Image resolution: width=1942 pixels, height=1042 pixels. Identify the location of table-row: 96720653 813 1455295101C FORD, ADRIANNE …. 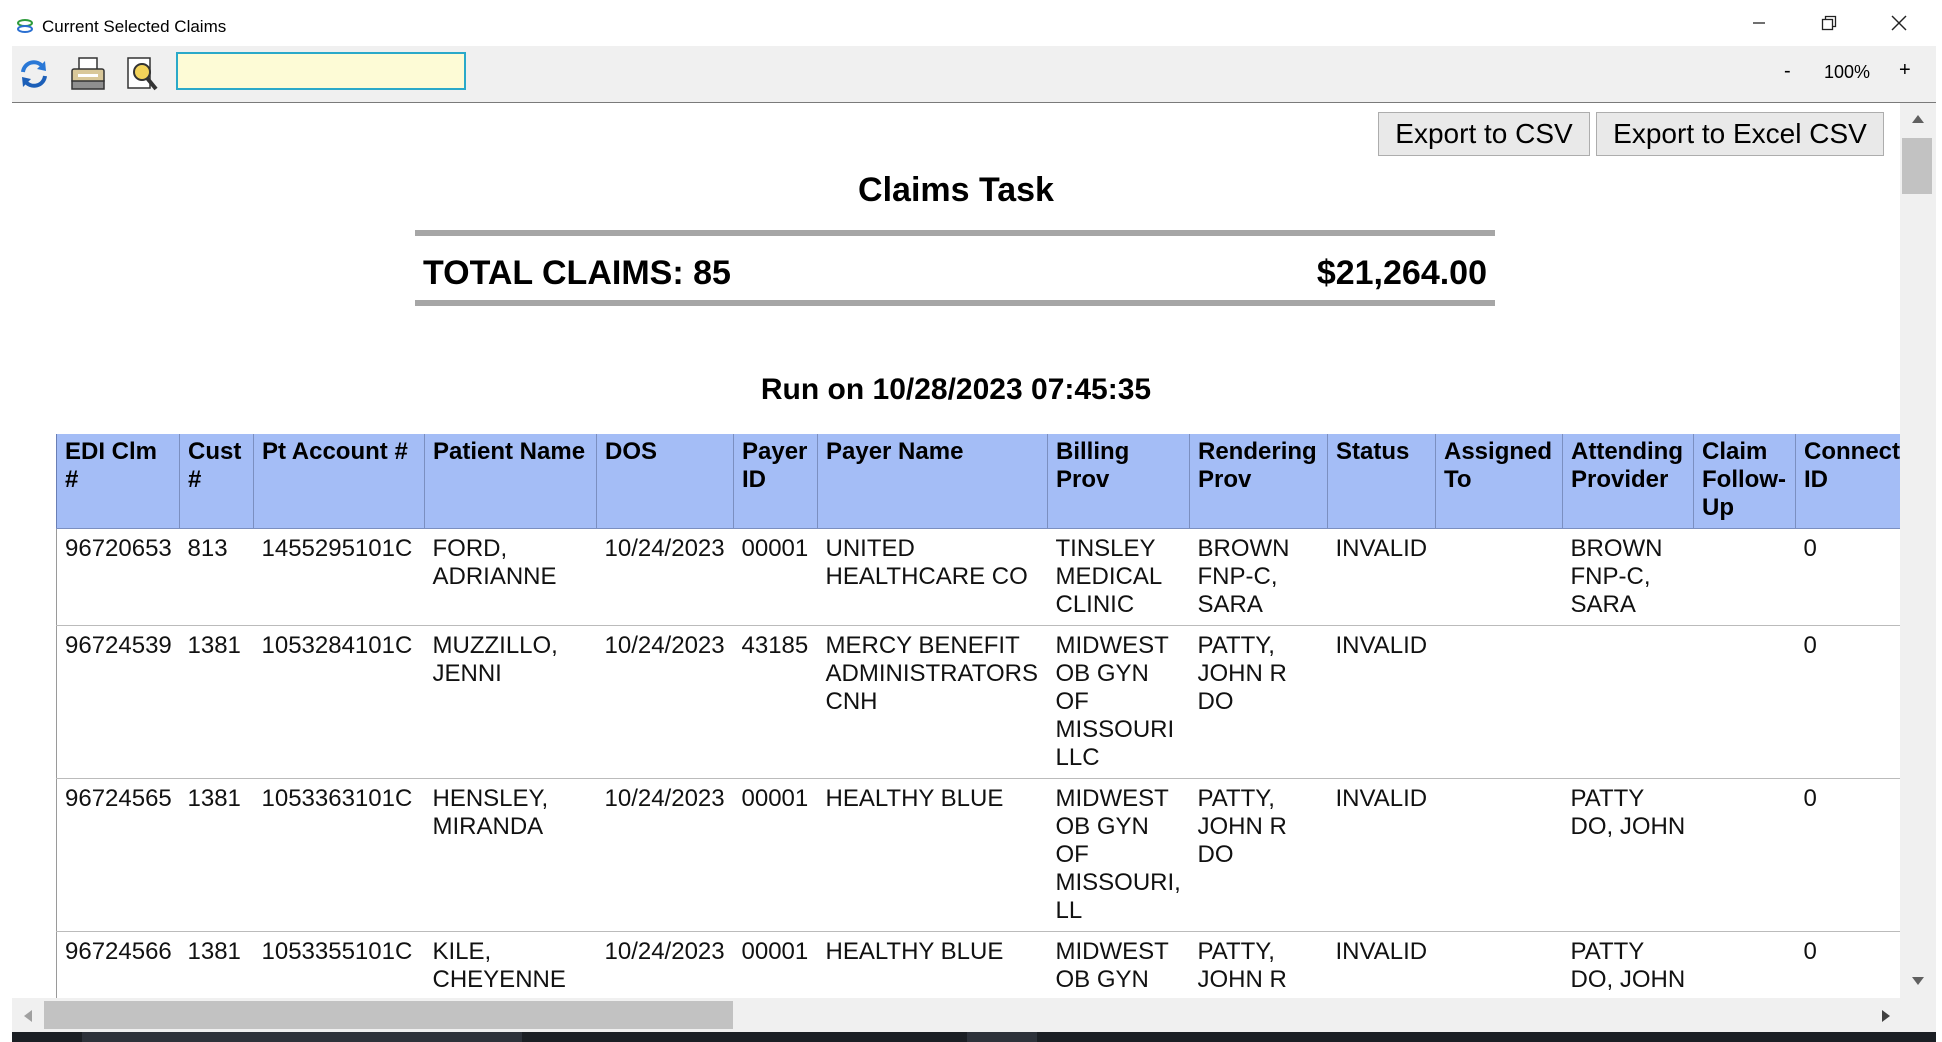
(978, 577).